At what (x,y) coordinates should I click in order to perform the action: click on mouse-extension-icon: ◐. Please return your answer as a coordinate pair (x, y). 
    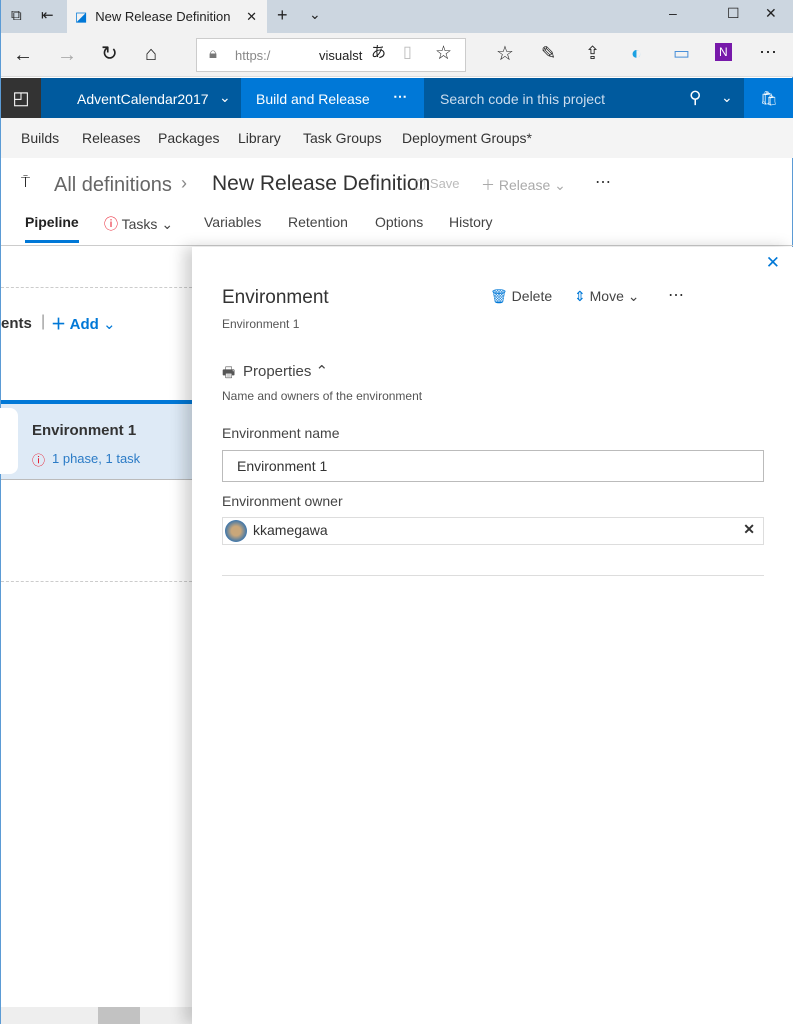
    Looking at the image, I should click on (636, 53).